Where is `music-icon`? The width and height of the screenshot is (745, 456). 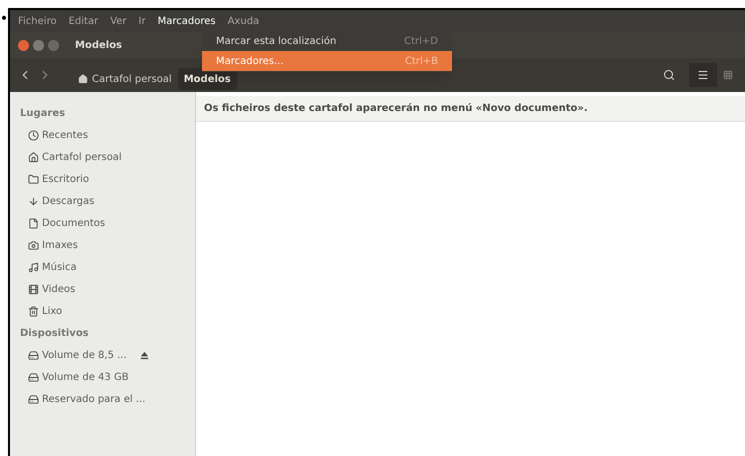
music-icon is located at coordinates (33, 267).